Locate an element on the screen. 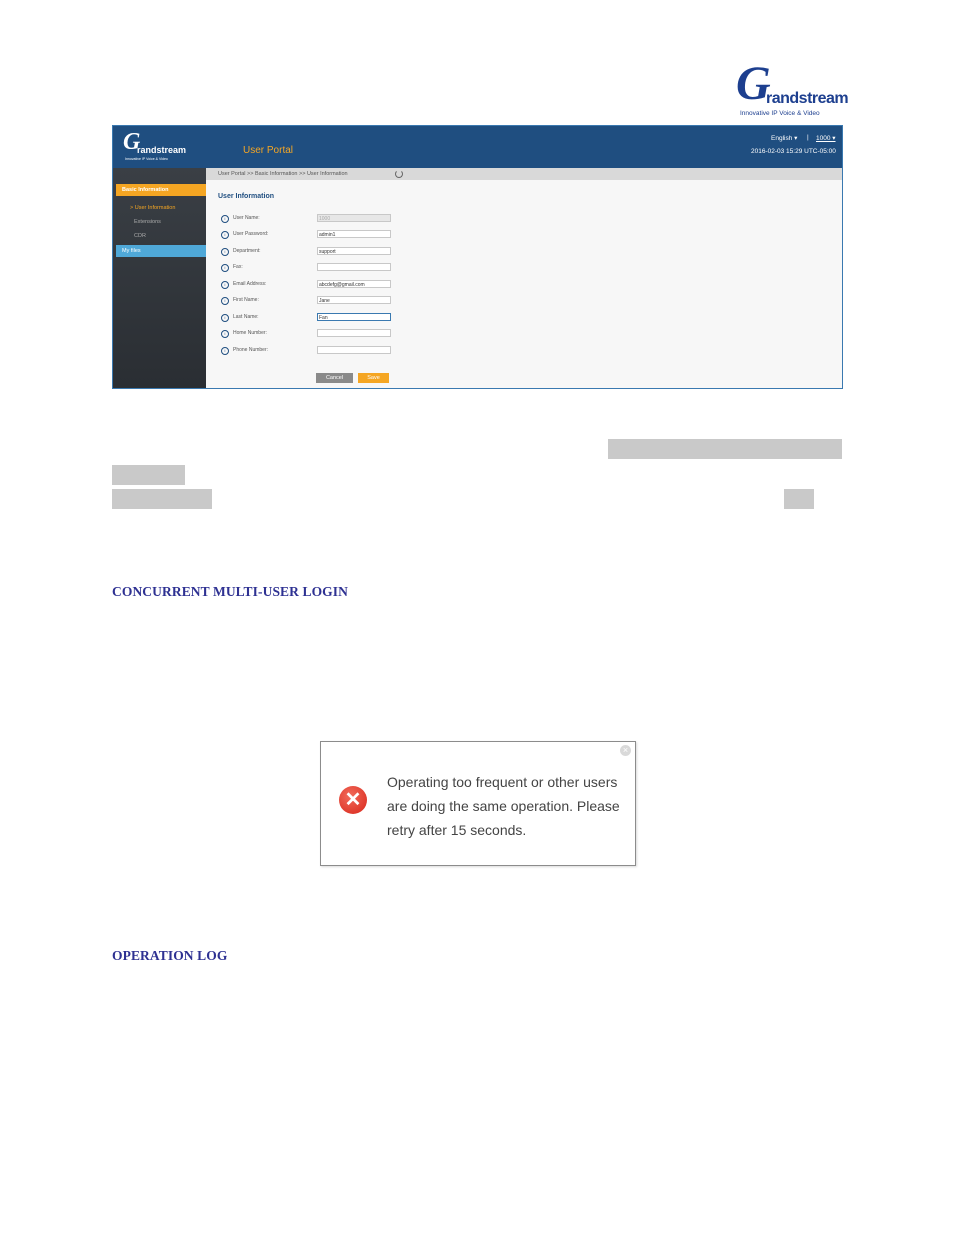 This screenshot has height=1235, width=954. form-row-last-name: i Last Name: Fan is located at coordinates (321, 318).